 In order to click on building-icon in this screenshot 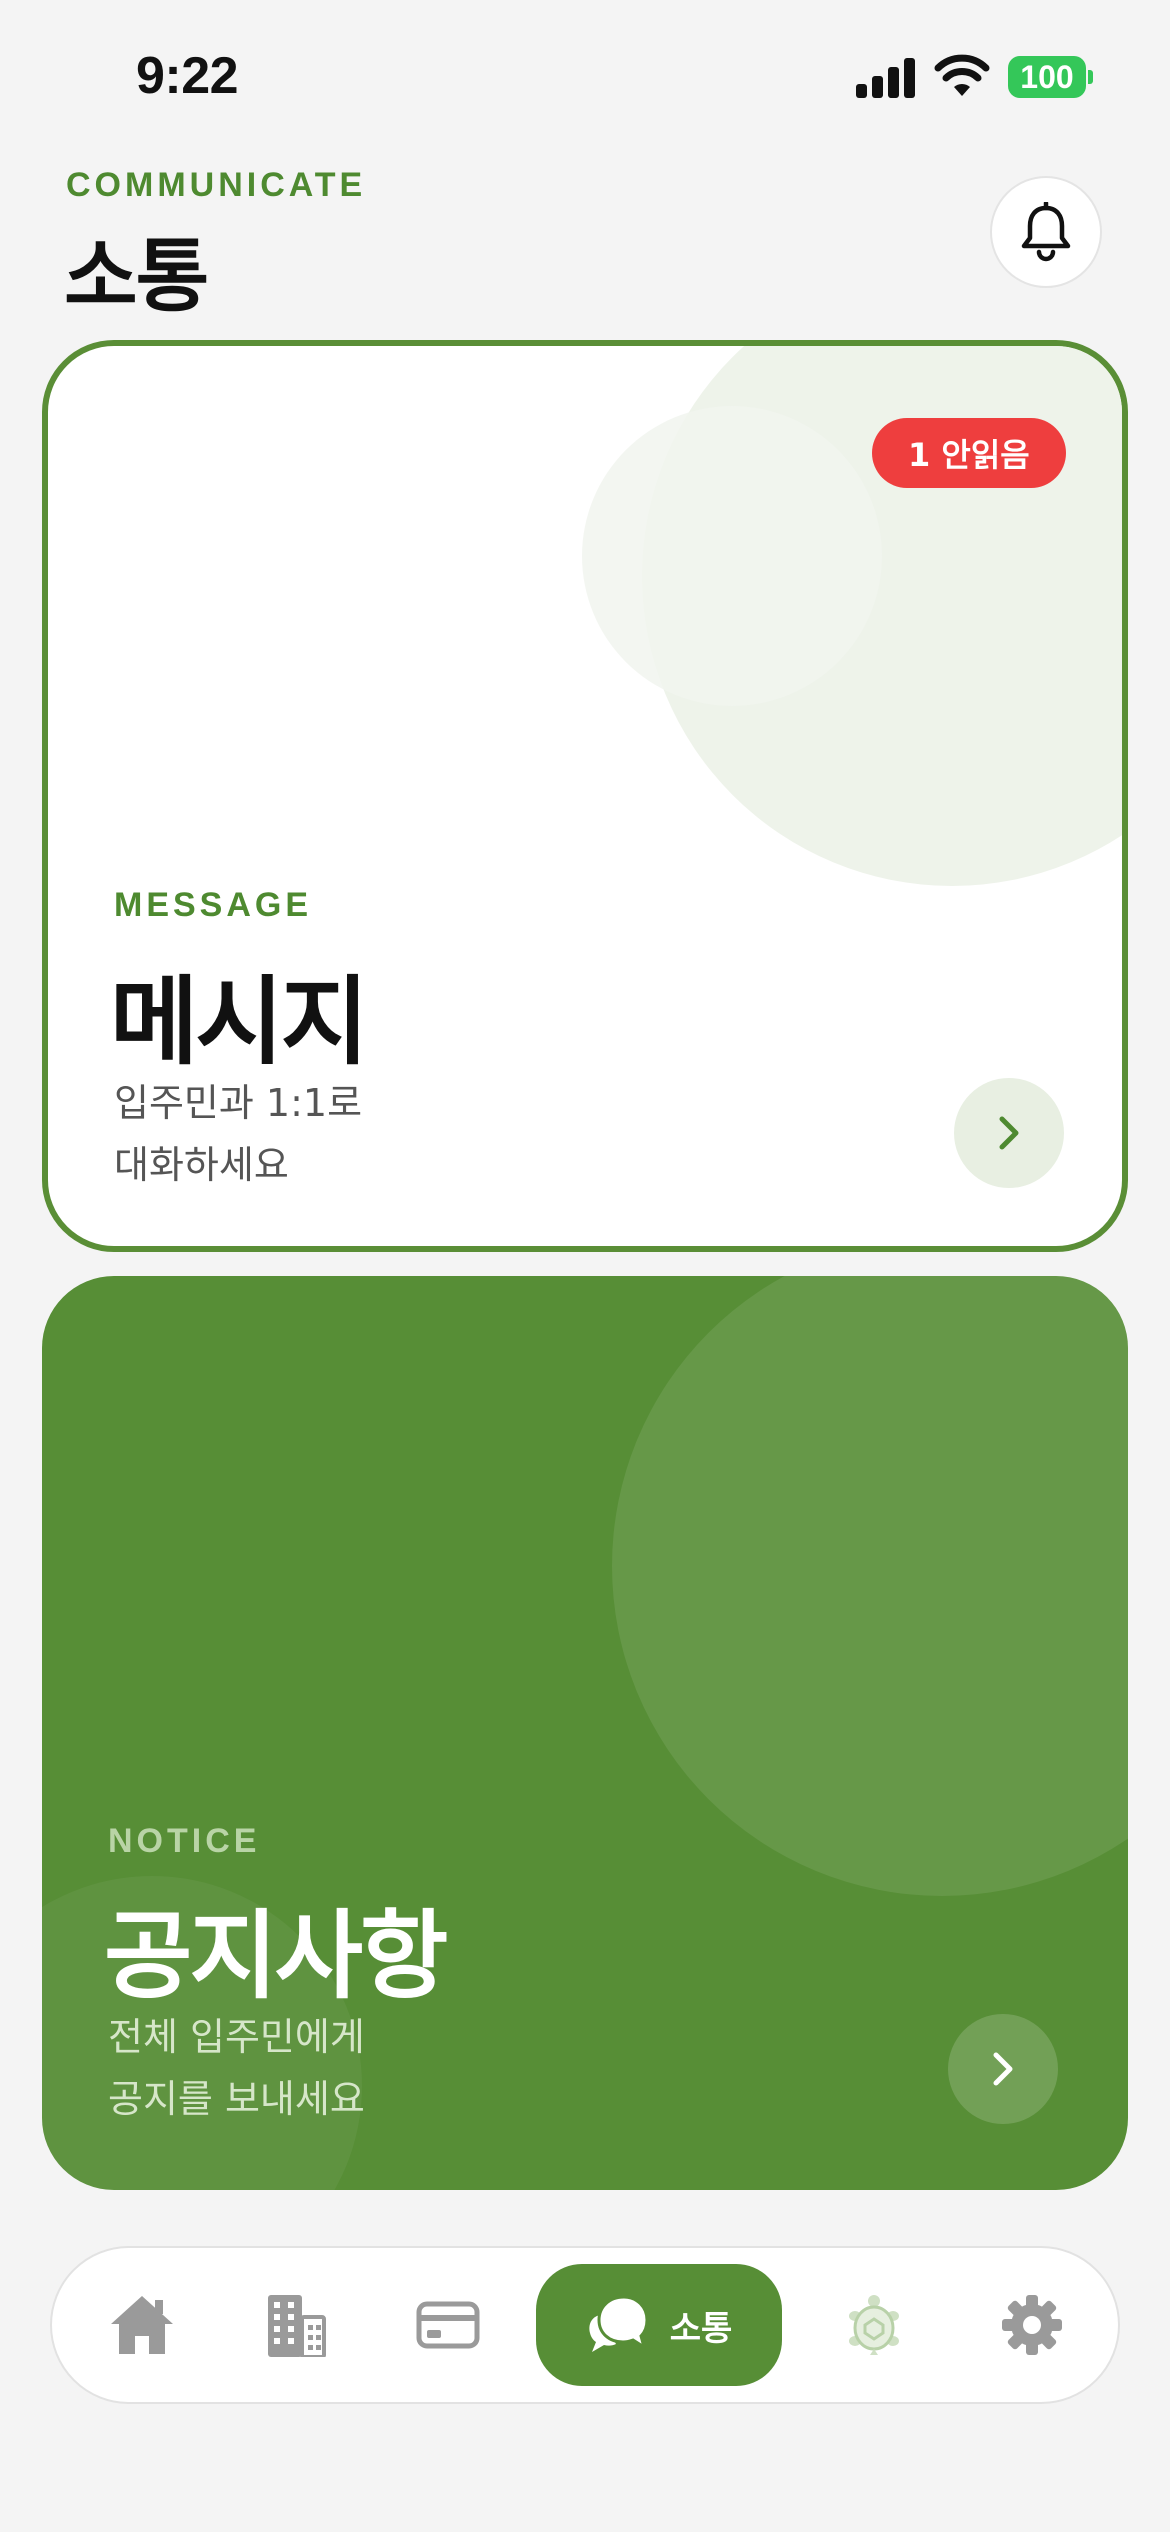, I will do `click(297, 2326)`.